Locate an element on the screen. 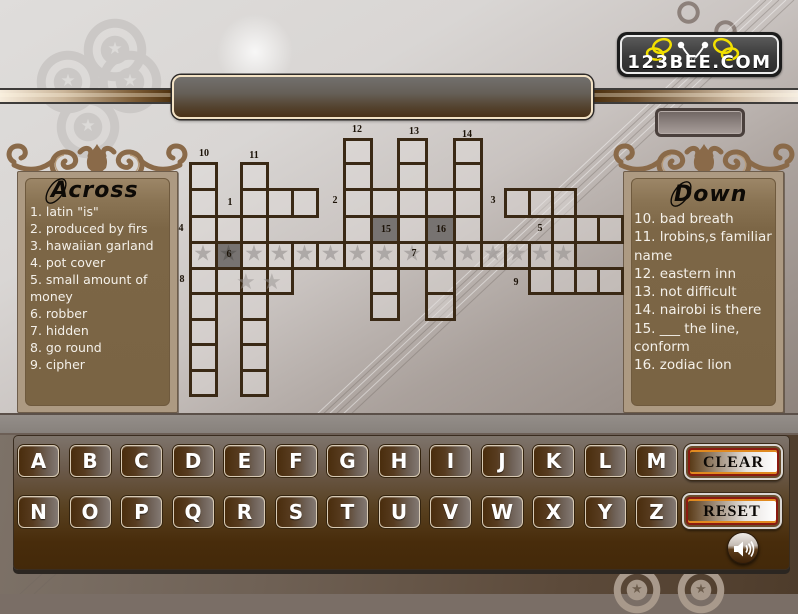  key-m-button: M is located at coordinates (656, 461).